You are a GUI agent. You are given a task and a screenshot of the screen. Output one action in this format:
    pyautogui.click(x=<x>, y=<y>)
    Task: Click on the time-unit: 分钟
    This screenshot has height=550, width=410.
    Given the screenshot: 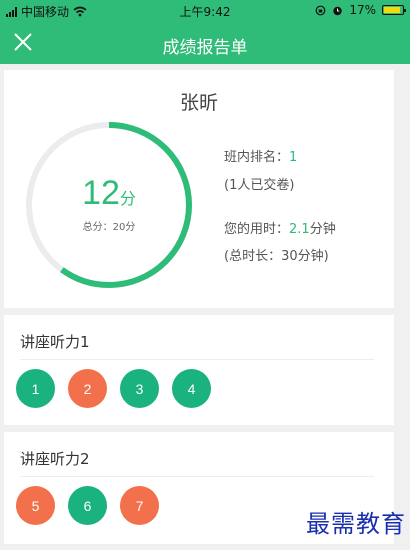 What is the action you would take?
    pyautogui.click(x=322, y=229)
    